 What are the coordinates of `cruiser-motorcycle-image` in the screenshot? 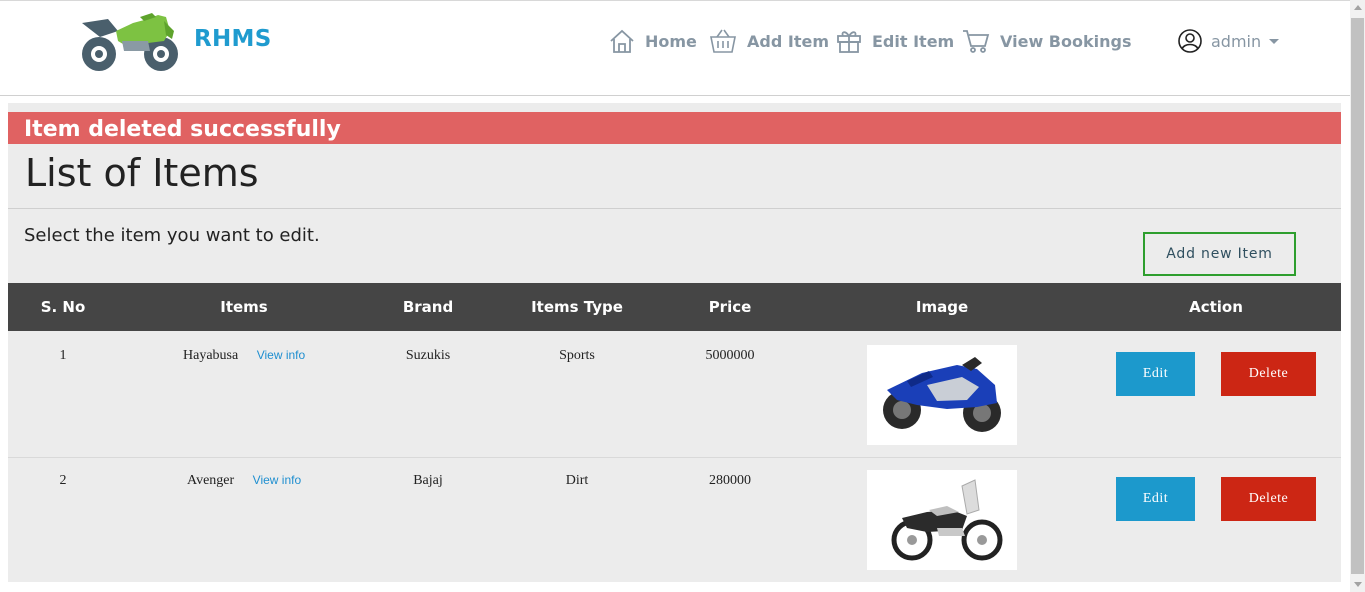 It's located at (942, 520).